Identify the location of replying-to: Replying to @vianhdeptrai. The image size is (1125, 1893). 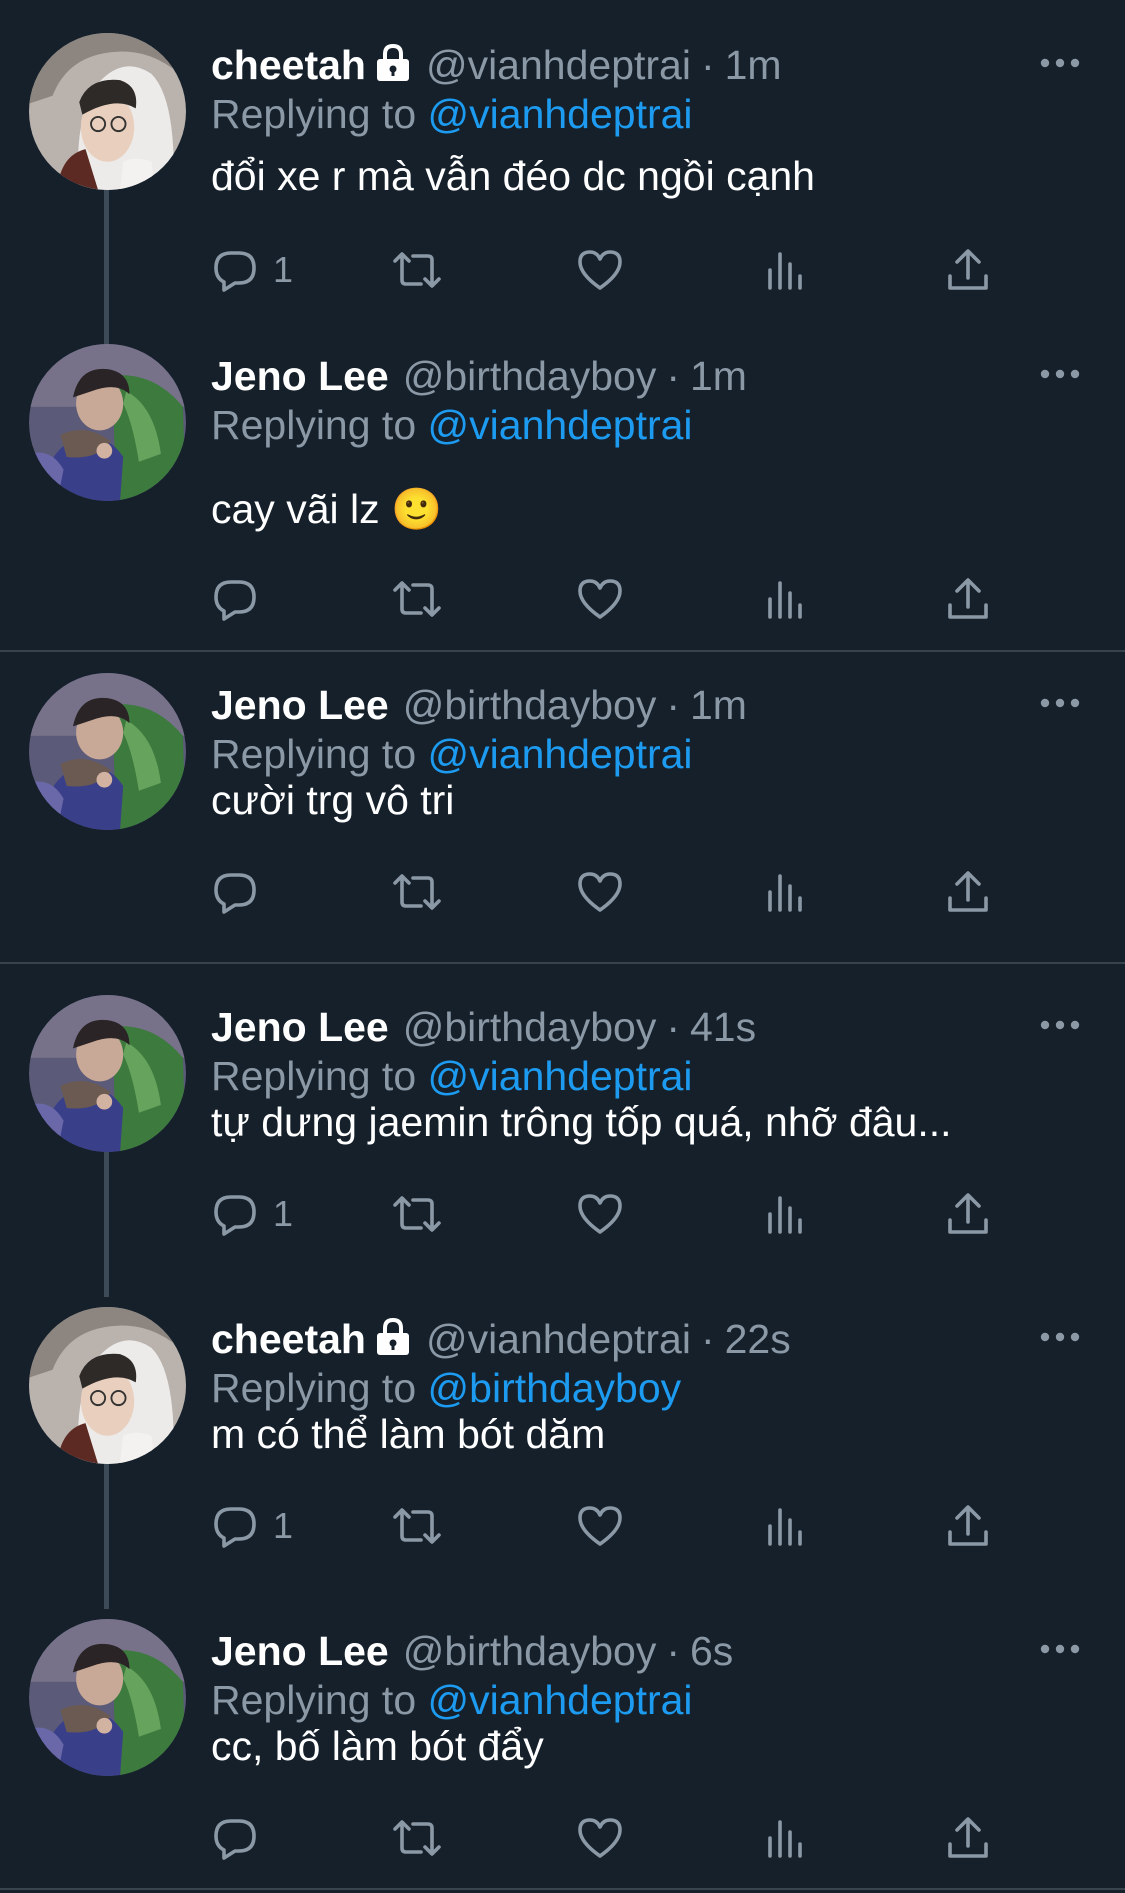
(452, 1700).